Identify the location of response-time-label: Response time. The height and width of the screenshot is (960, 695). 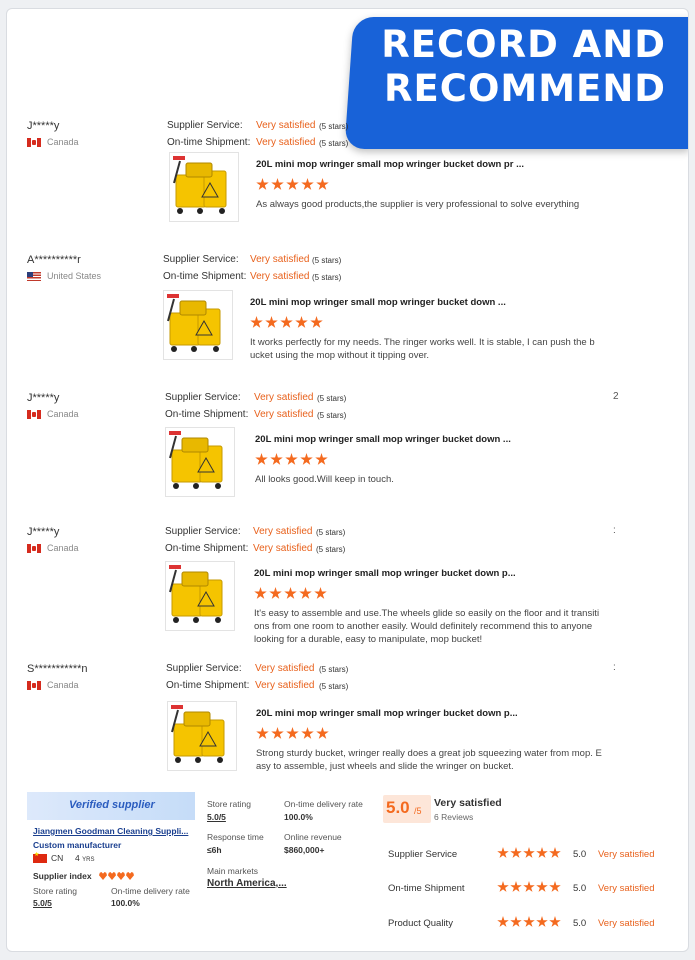
(235, 837).